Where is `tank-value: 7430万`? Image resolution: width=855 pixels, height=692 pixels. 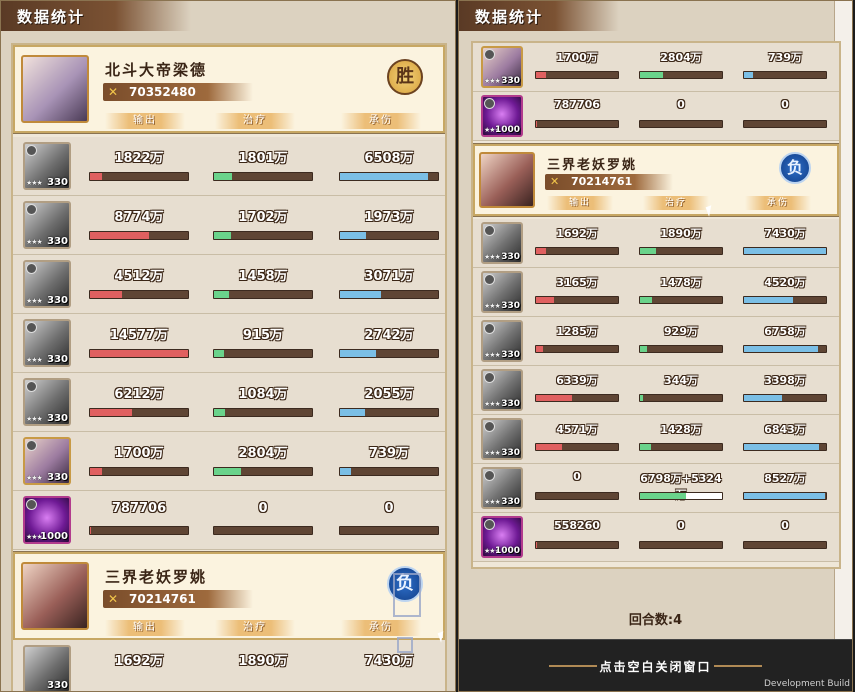
tank-value: 7430万 is located at coordinates (389, 661).